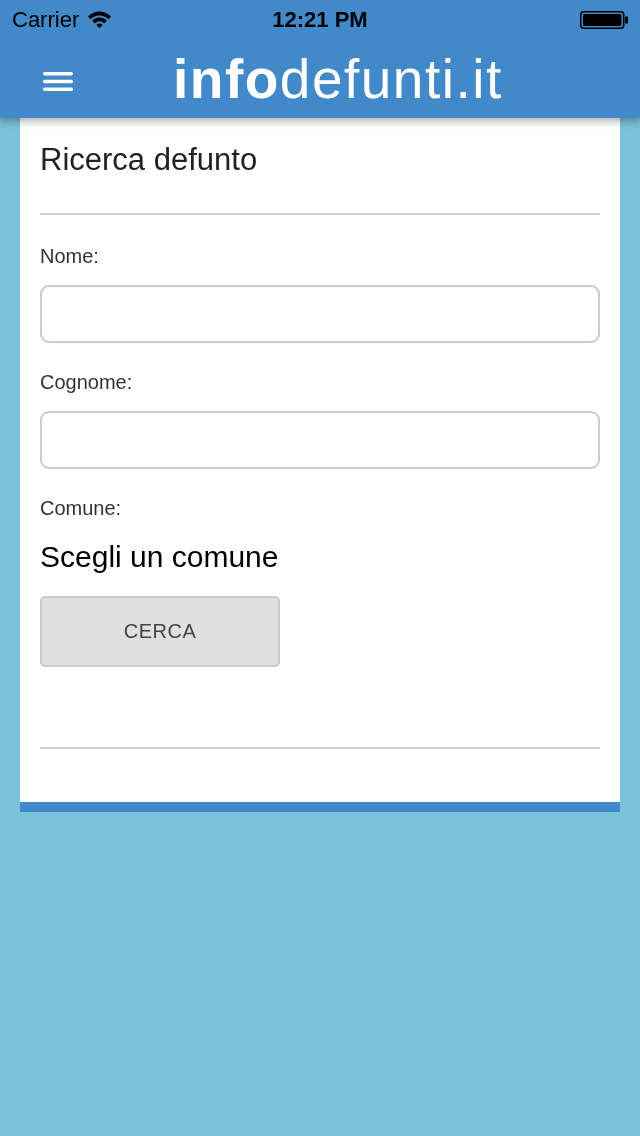 This screenshot has height=1136, width=640. What do you see at coordinates (160, 631) in the screenshot?
I see `search-button: CERCA` at bounding box center [160, 631].